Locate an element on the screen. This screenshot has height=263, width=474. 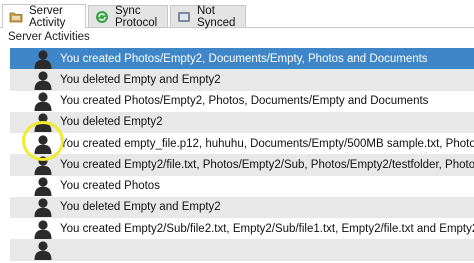
sync-icon is located at coordinates (102, 16).